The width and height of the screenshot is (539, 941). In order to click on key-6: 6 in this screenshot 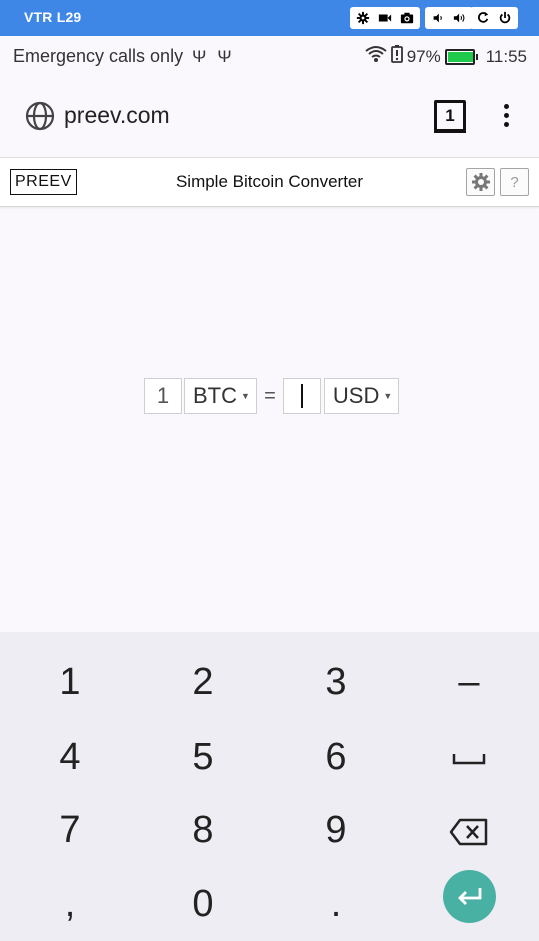, I will do `click(336, 757)`.